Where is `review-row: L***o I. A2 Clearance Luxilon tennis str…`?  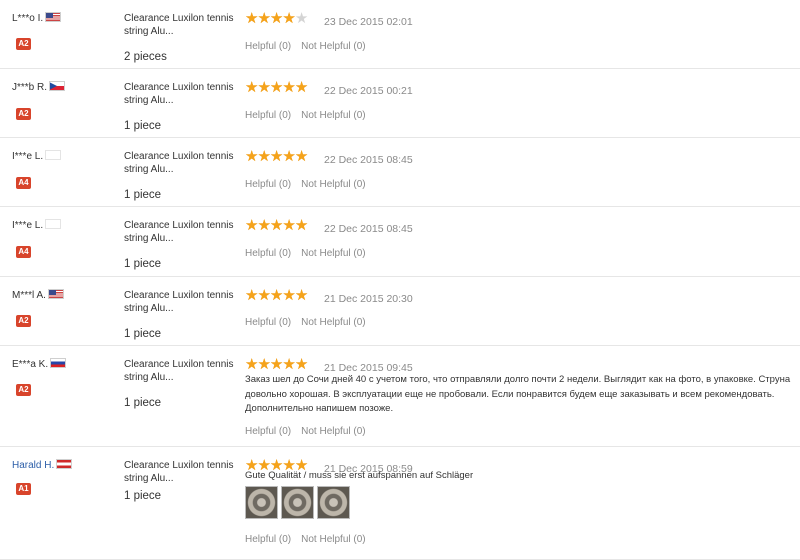
review-row: L***o I. A2 Clearance Luxilon tennis str… is located at coordinates (400, 34).